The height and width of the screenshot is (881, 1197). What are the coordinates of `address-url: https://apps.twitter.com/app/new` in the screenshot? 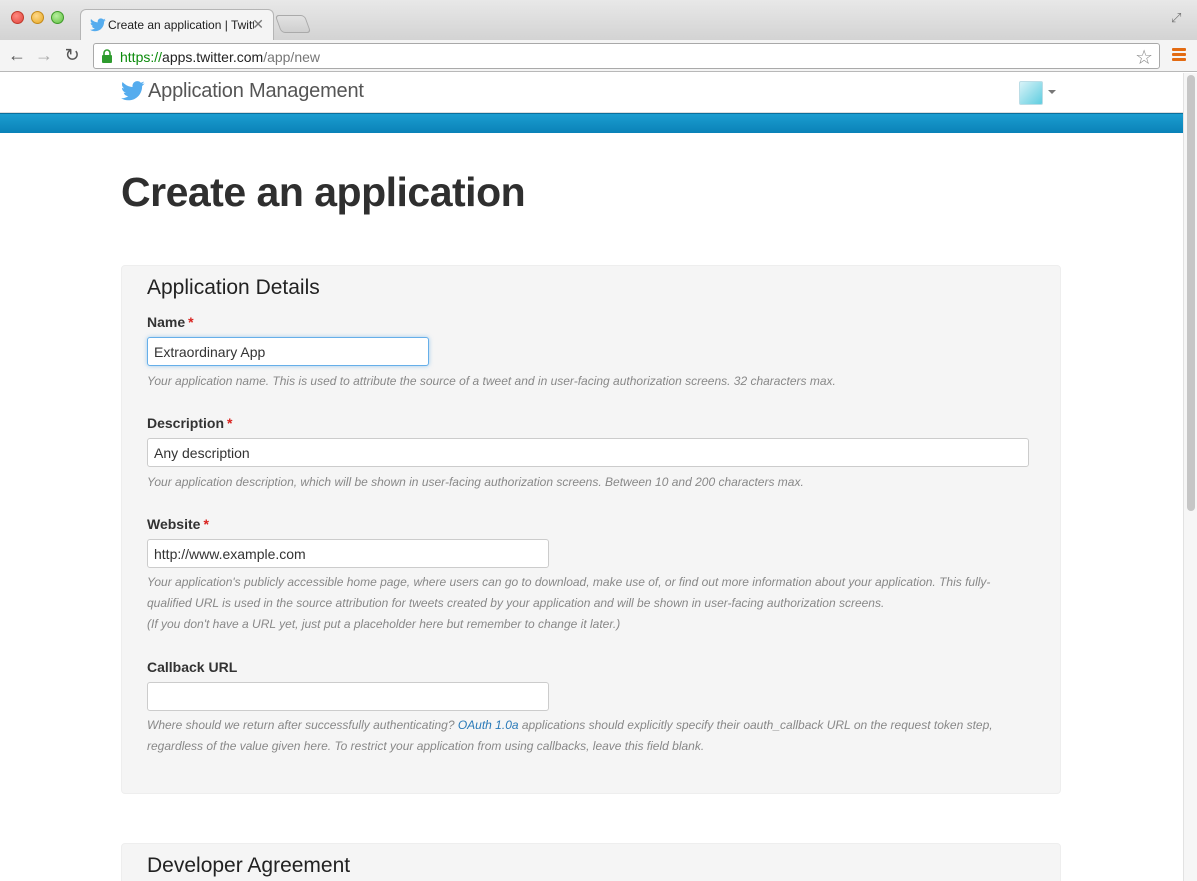 It's located at (220, 57).